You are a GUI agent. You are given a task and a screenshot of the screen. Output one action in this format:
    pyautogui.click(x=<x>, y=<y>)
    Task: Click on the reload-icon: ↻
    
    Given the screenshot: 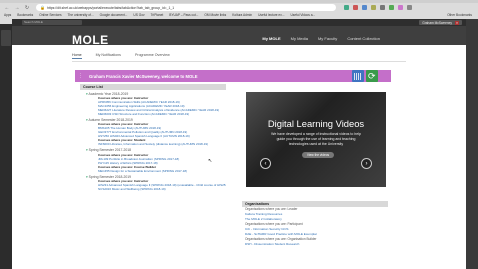 What is the action you would take?
    pyautogui.click(x=27, y=8)
    